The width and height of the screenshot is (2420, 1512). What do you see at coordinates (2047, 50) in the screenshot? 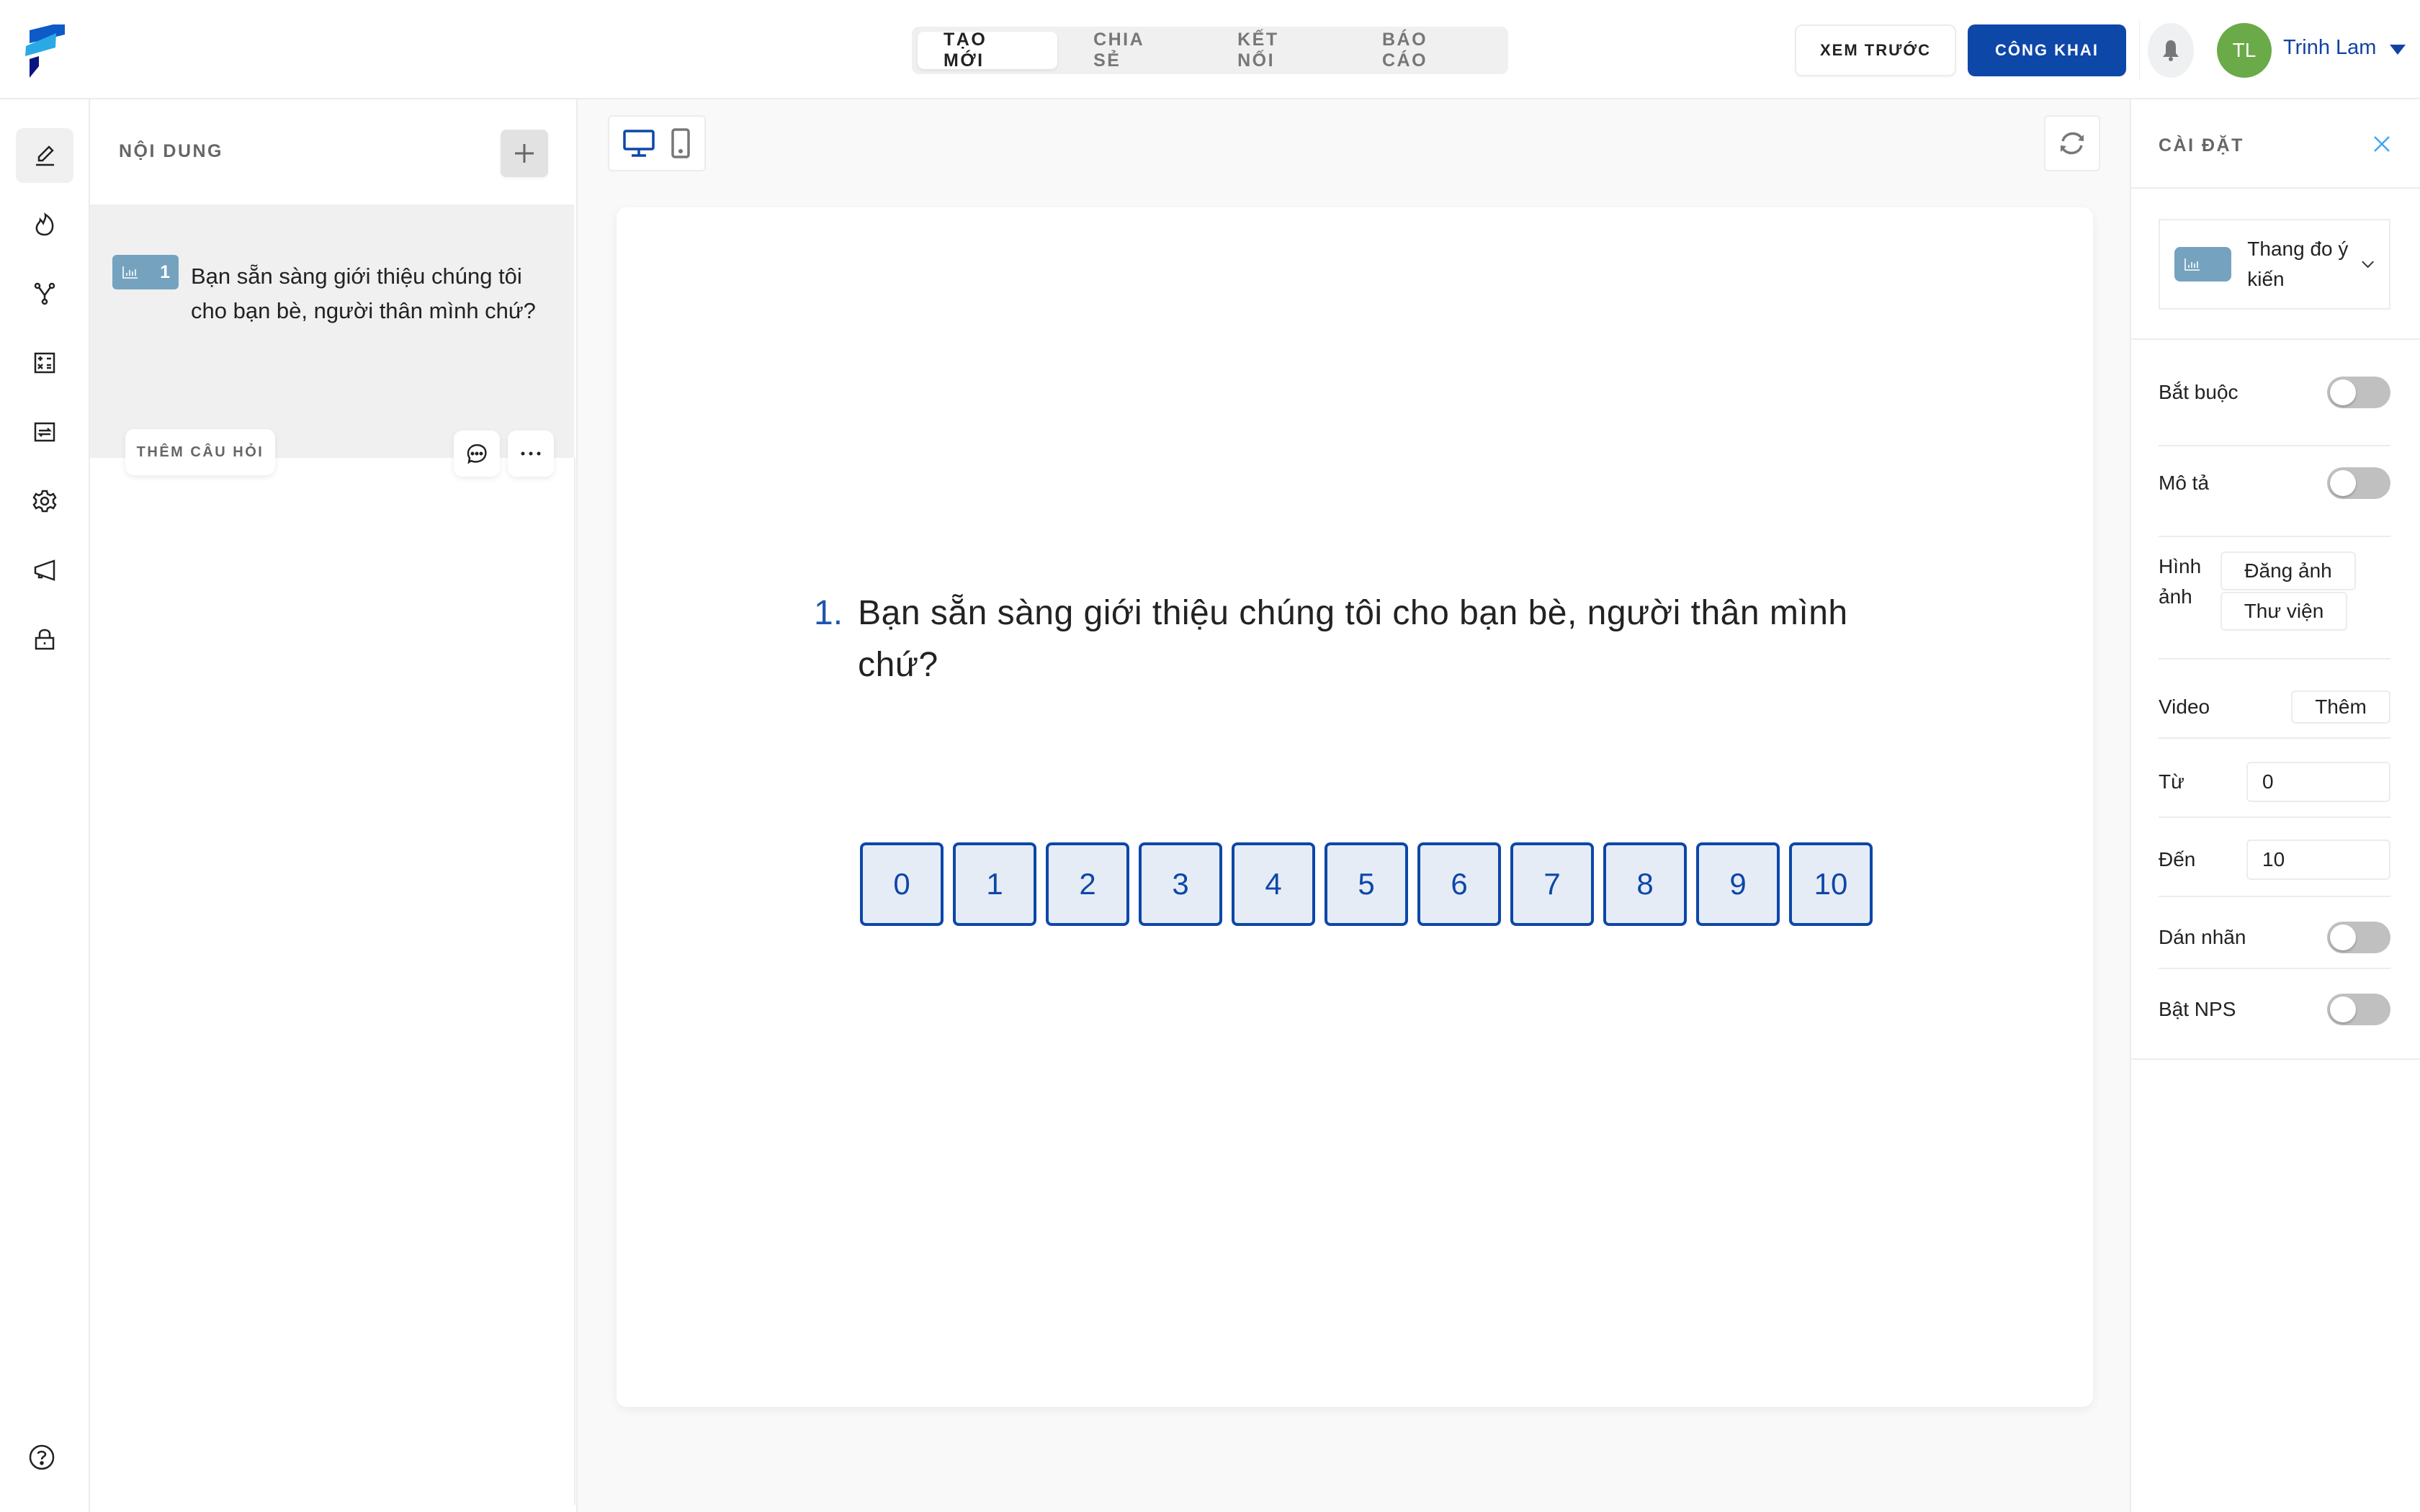
I see `publish-button: CÔNG KHAI` at bounding box center [2047, 50].